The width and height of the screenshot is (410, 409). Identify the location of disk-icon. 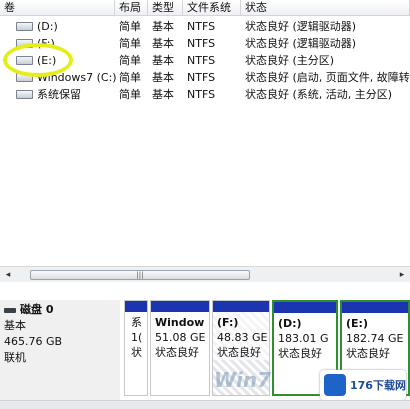
(10, 310).